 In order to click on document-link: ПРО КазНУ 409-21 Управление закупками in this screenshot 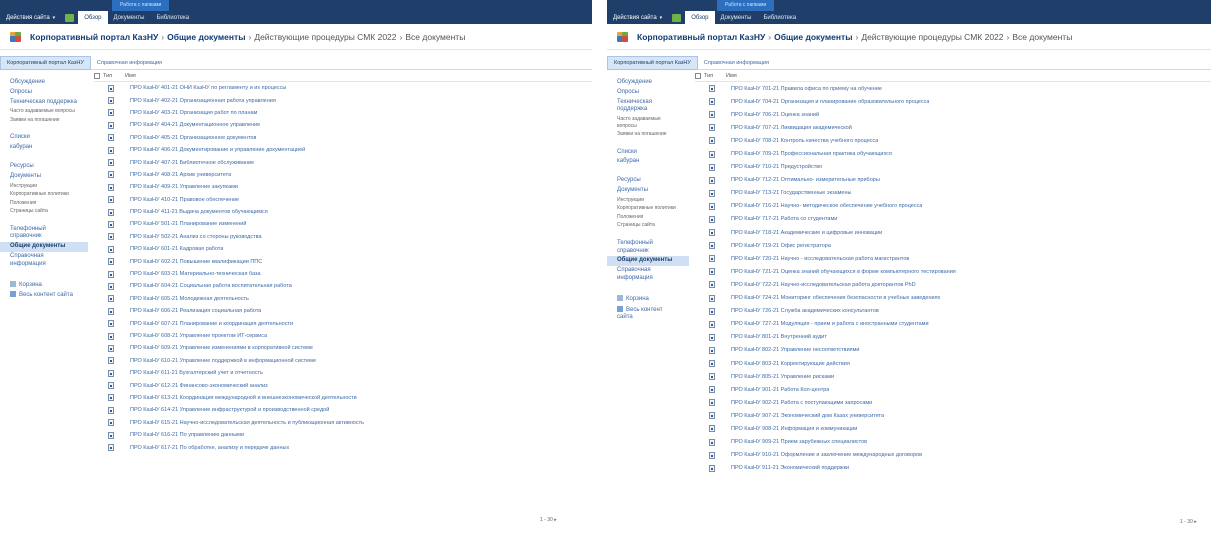, I will do `click(184, 187)`.